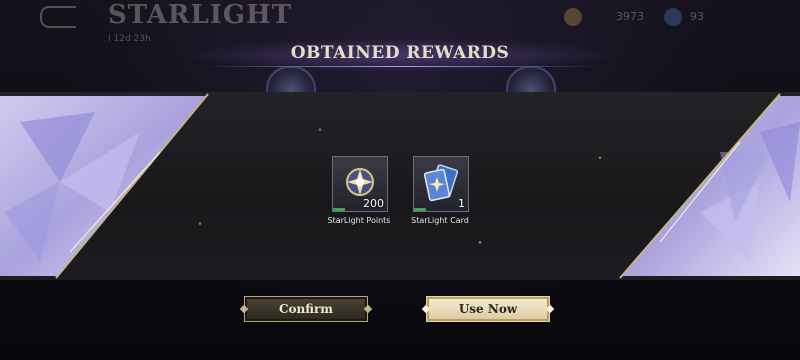  Describe the element at coordinates (573, 17) in the screenshot. I see `gold-icon` at that location.